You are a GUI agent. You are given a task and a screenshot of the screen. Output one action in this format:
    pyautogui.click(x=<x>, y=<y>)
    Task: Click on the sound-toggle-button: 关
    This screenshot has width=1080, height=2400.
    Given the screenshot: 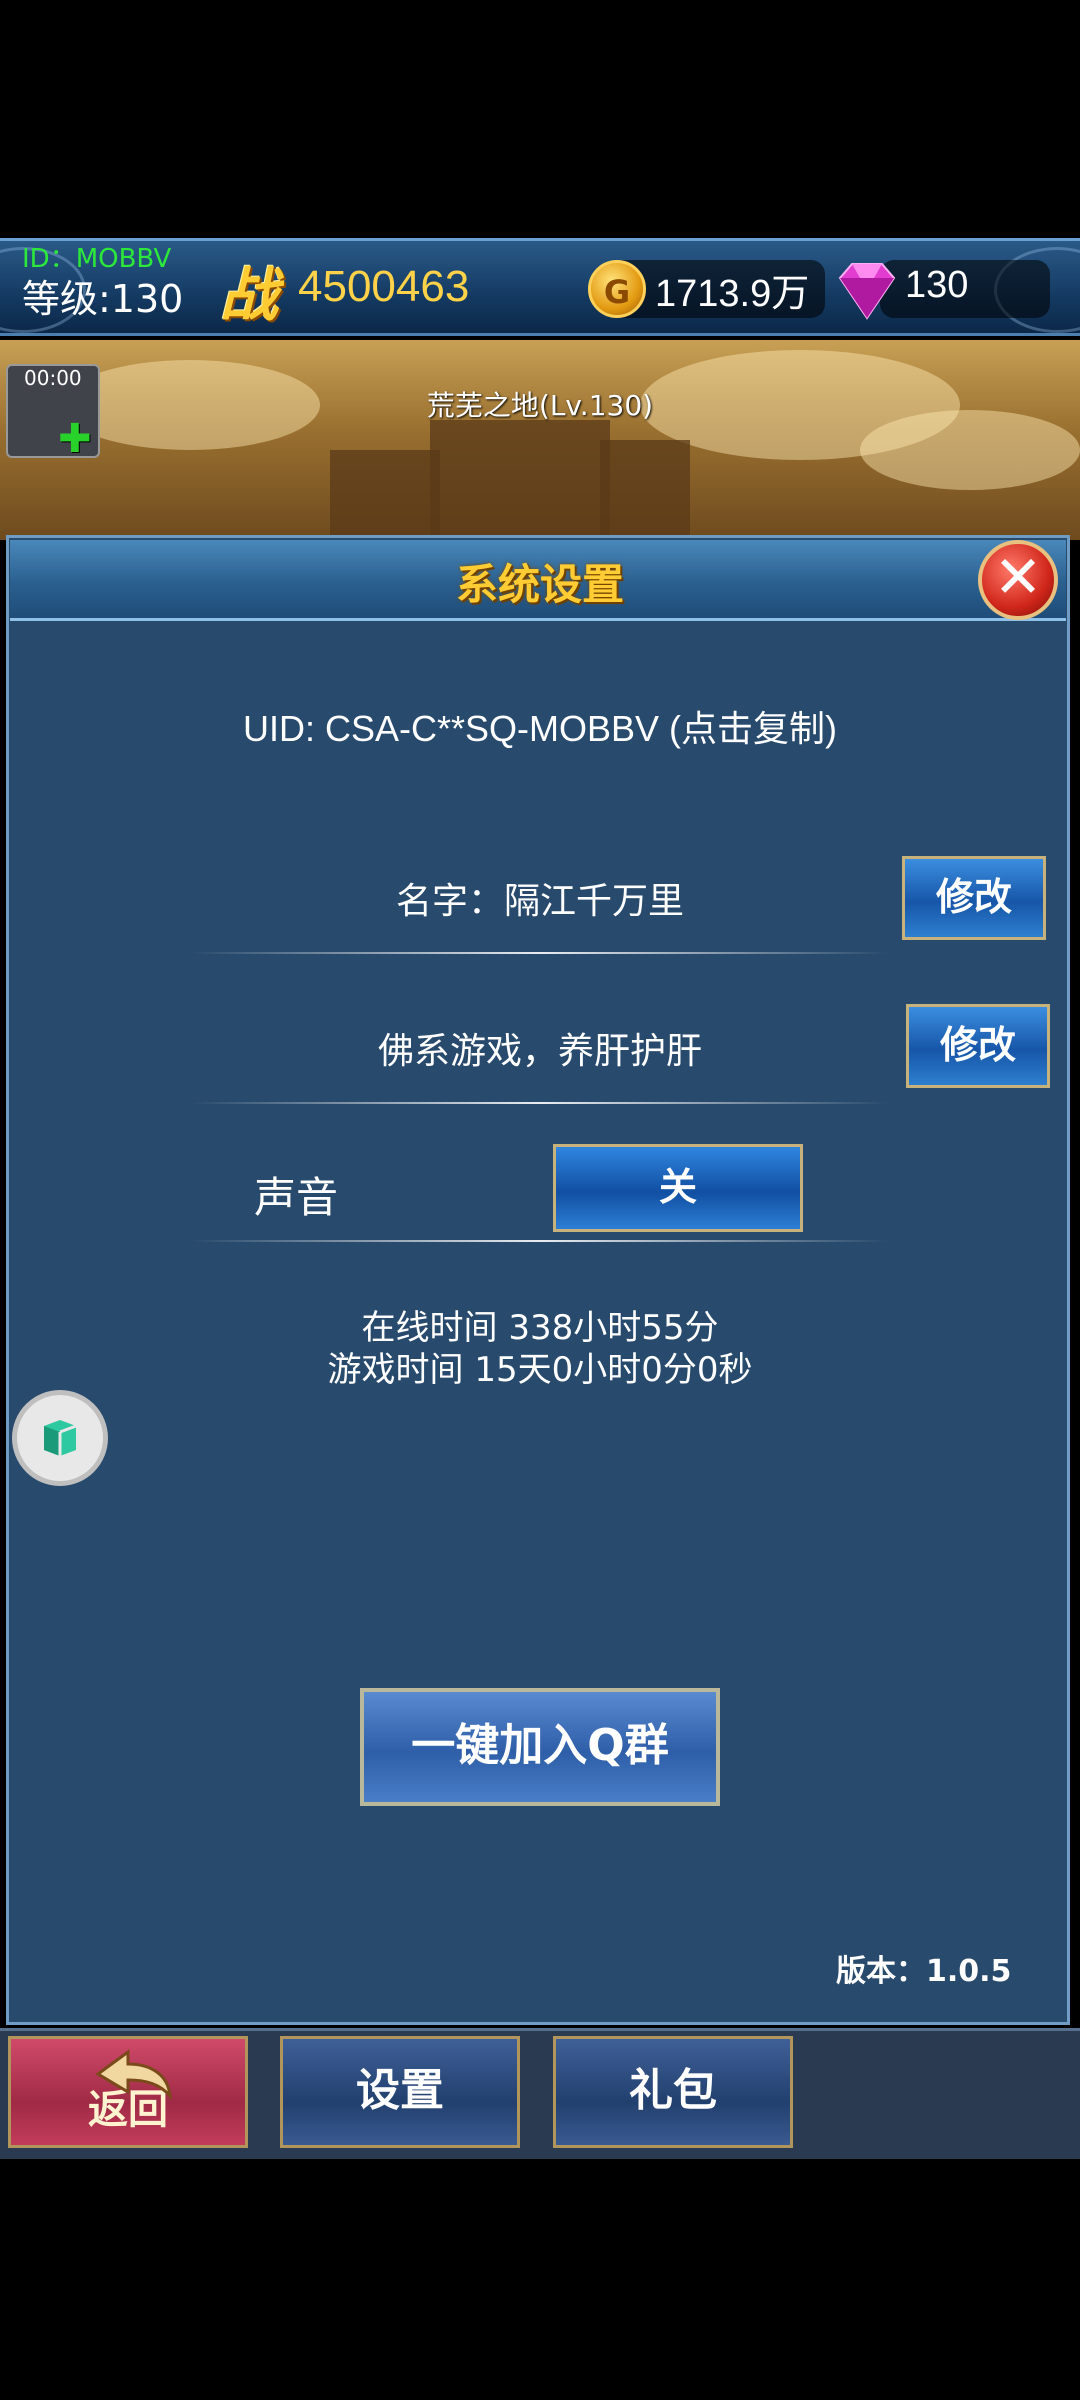 What is the action you would take?
    pyautogui.click(x=678, y=1188)
    